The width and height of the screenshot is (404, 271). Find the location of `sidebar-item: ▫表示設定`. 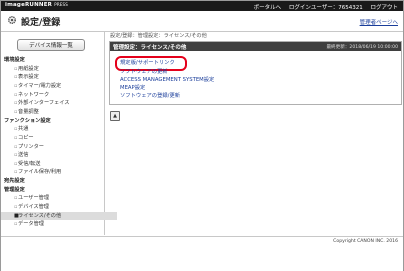

sidebar-item: ▫表示設定 is located at coordinates (59, 77).